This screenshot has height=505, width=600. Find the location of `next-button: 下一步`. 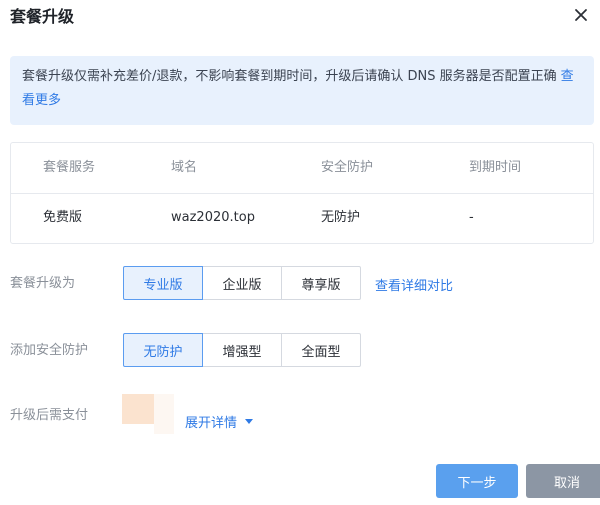

next-button: 下一步 is located at coordinates (477, 481).